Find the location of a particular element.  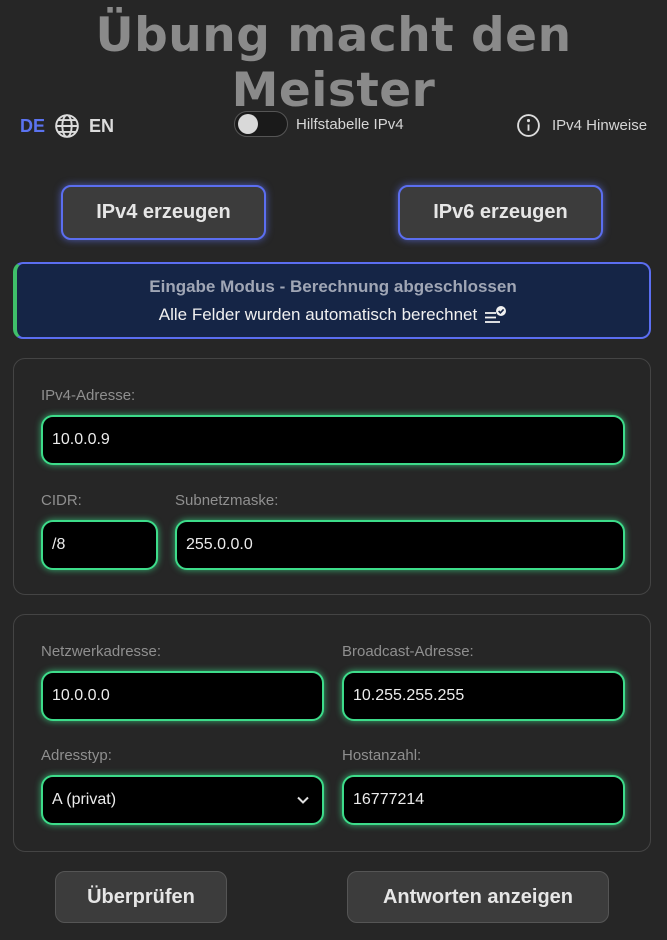

generate-ipv4-button: IPv4 erzeugen is located at coordinates (163, 212).